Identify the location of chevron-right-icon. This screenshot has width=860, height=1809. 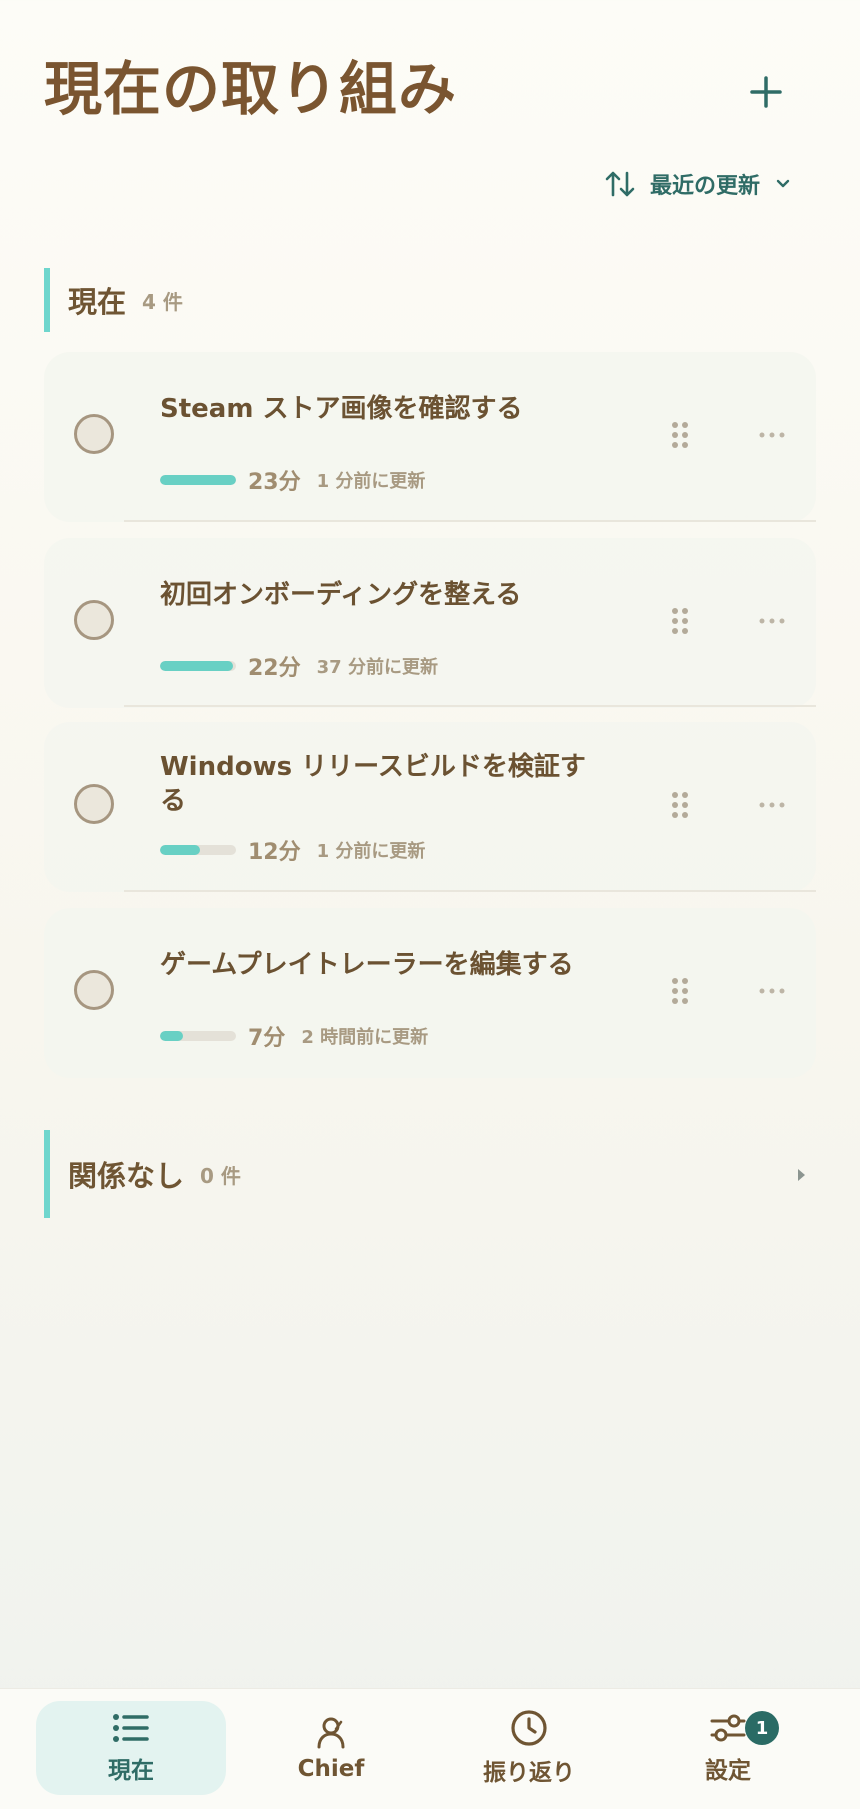
(801, 1175).